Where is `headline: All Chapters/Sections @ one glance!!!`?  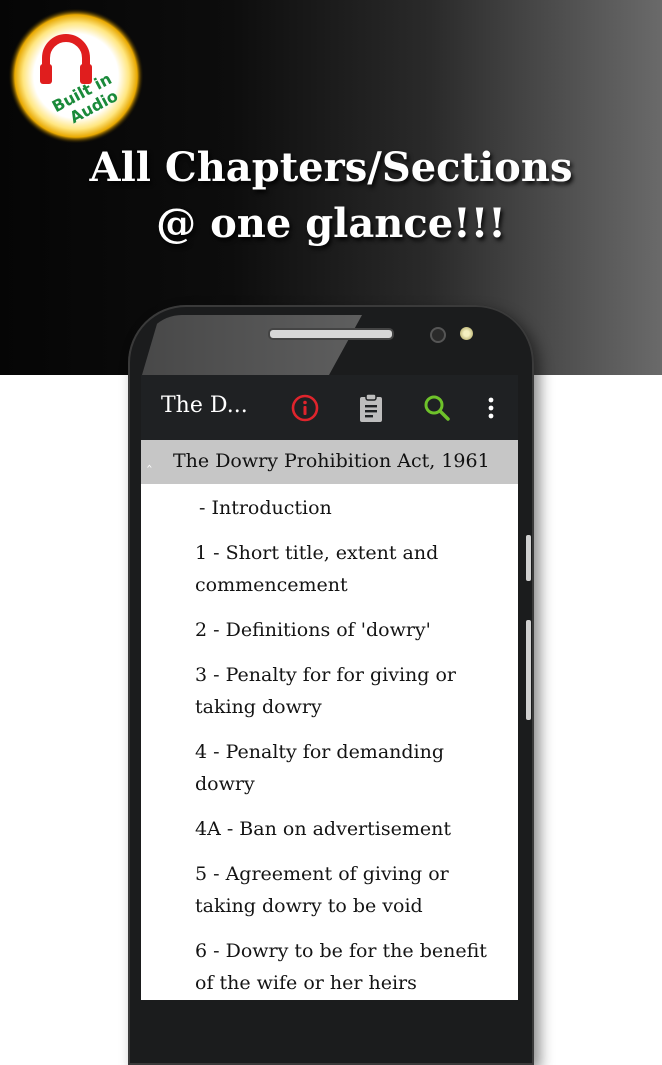
headline: All Chapters/Sections @ one glance!!! is located at coordinates (331, 196).